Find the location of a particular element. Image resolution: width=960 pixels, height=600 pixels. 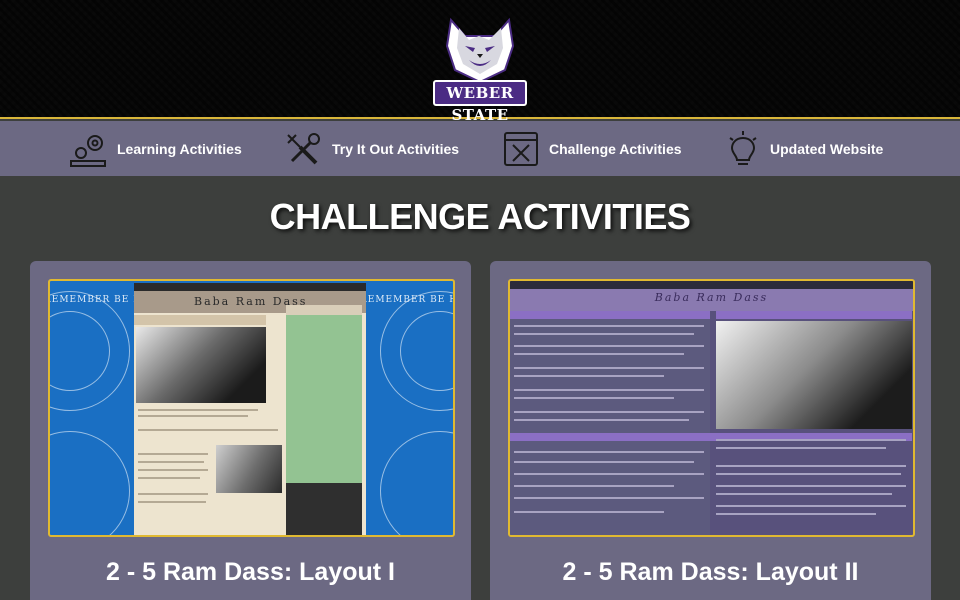

weber-state-logo: WEBER STATE is located at coordinates (480, 68).